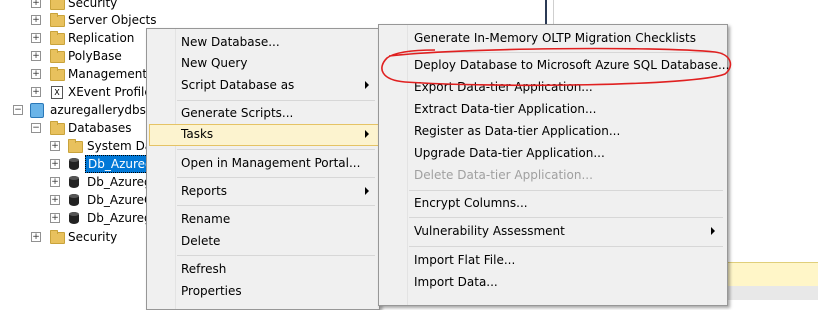 This screenshot has width=818, height=310. I want to click on menu-item-new-query: New Query, so click(214, 63).